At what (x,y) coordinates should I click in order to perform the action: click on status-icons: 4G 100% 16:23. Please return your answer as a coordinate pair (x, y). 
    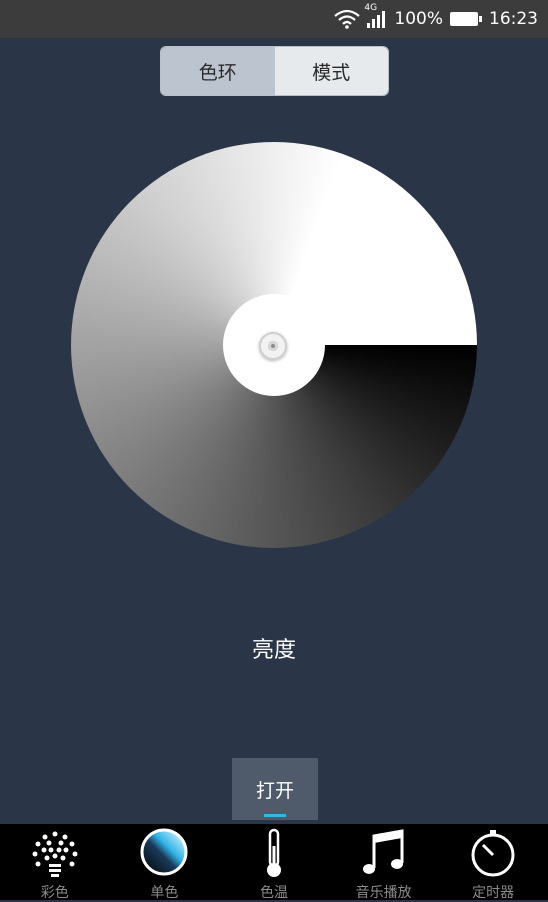
    Looking at the image, I should click on (436, 19).